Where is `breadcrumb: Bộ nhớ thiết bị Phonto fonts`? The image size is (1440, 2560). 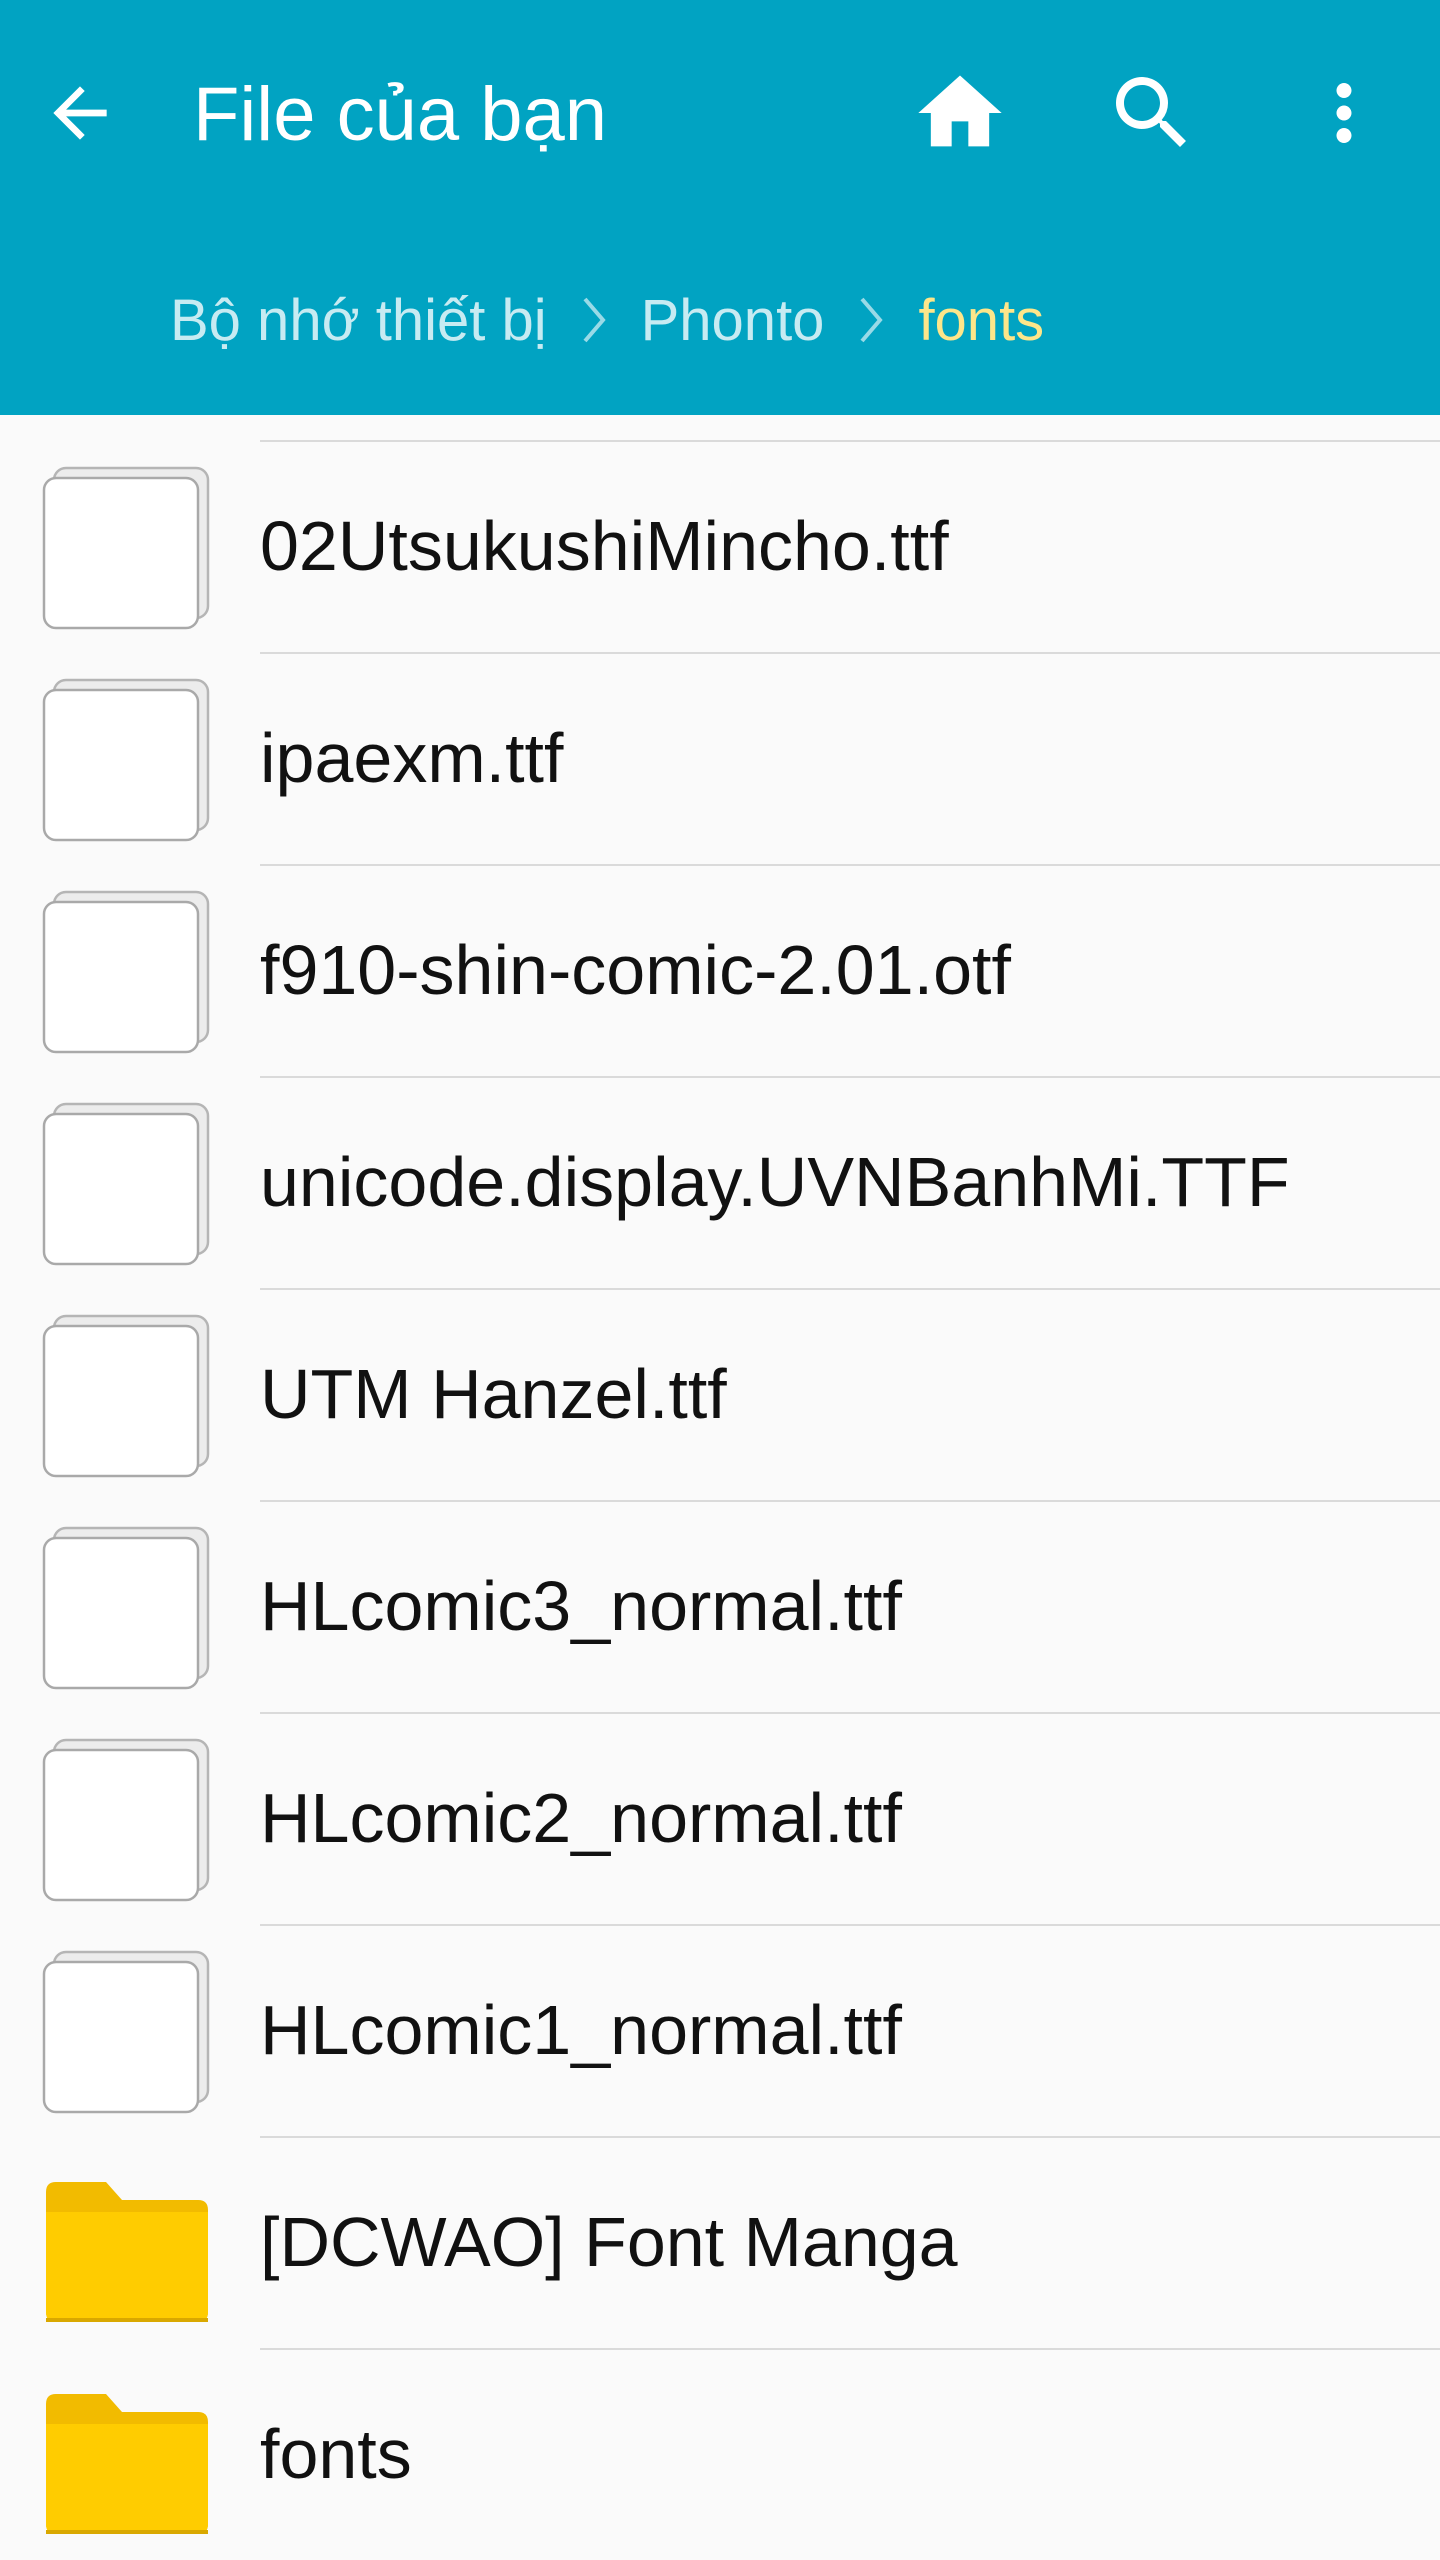
breadcrumb: Bộ nhớ thiết bị Phonto fonts is located at coordinates (607, 320).